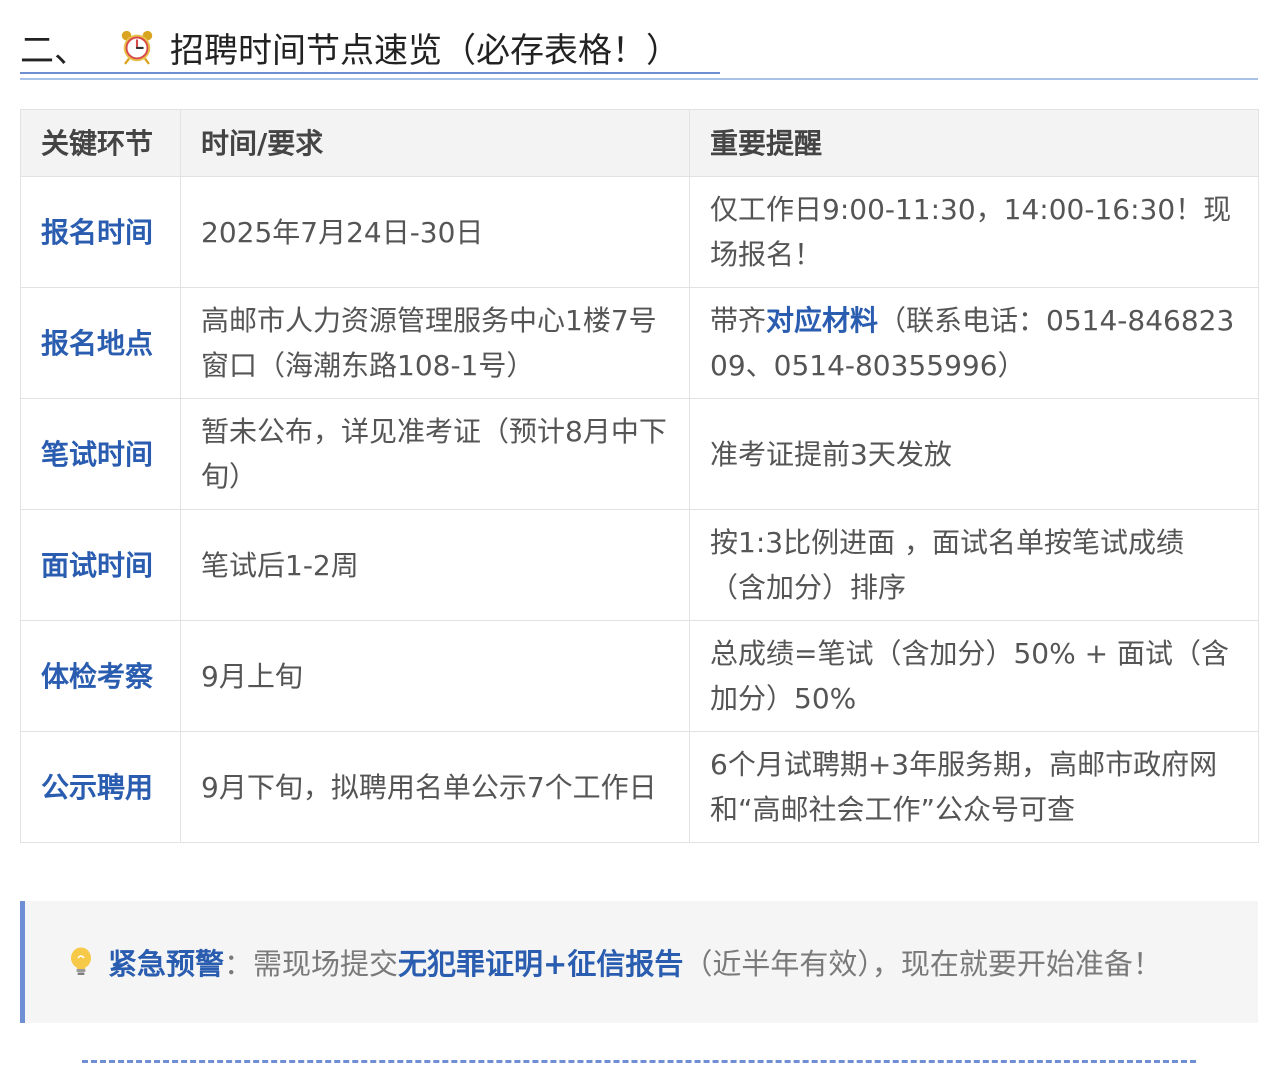  Describe the element at coordinates (435, 565) in the screenshot. I see `time-cell: 笔试后1-2周` at that location.